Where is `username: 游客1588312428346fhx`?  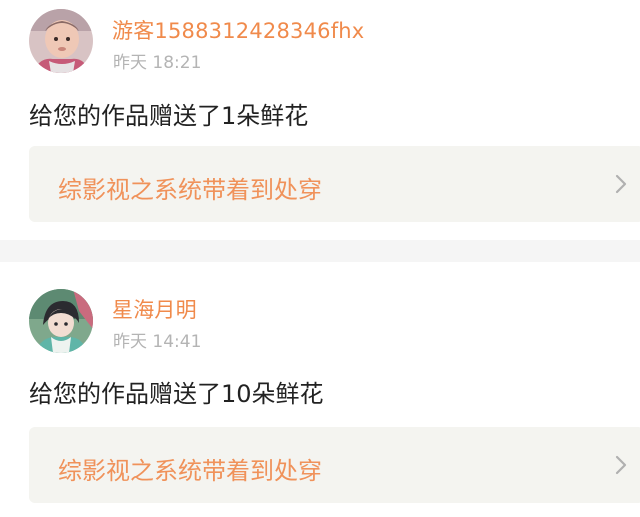
username: 游客1588312428346fhx is located at coordinates (238, 30).